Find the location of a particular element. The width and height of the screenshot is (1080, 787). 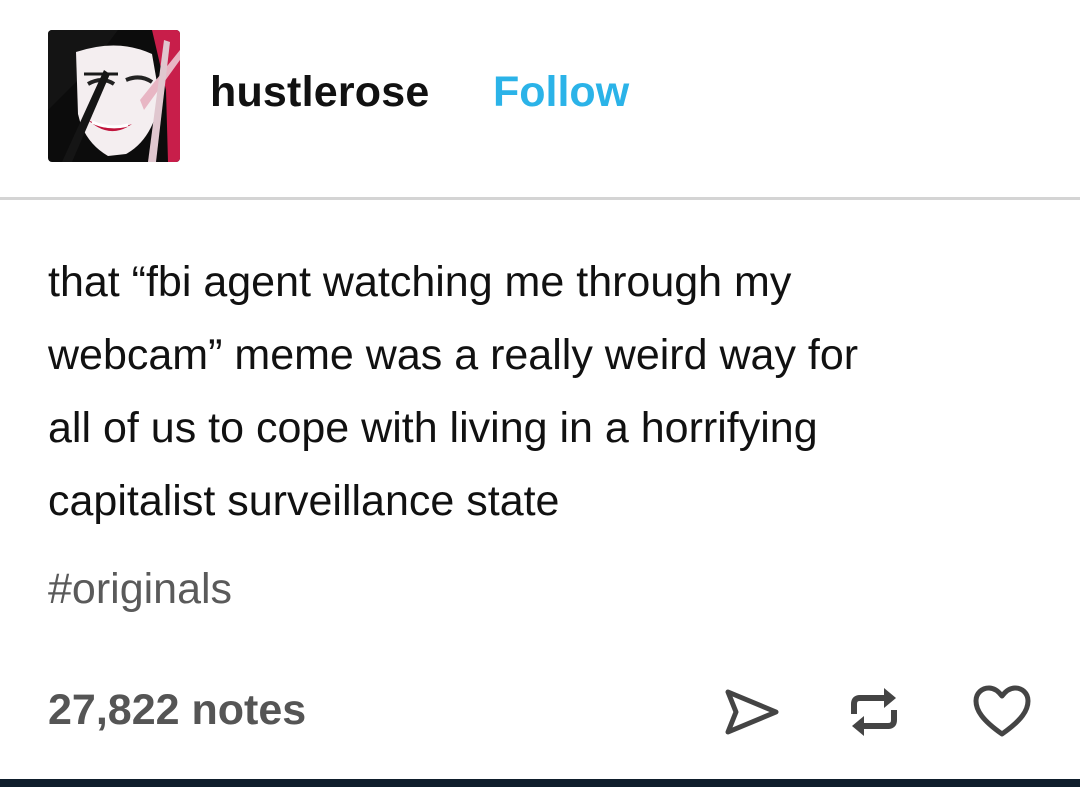

like-button is located at coordinates (1002, 712).